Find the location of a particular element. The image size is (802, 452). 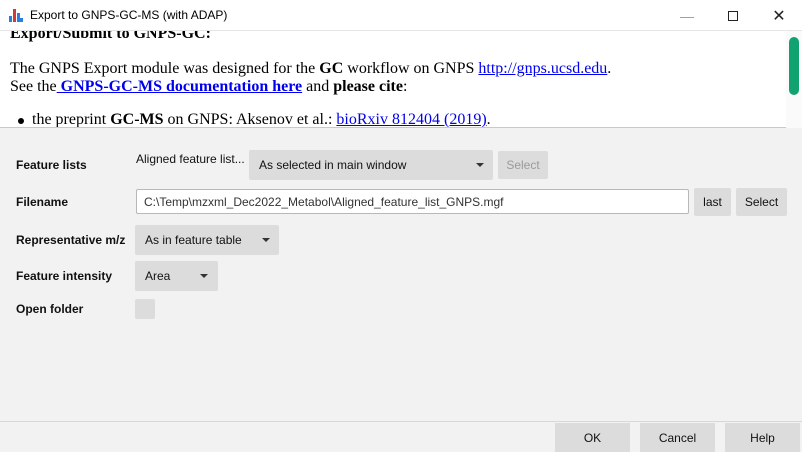

maximize-button is located at coordinates (733, 15).